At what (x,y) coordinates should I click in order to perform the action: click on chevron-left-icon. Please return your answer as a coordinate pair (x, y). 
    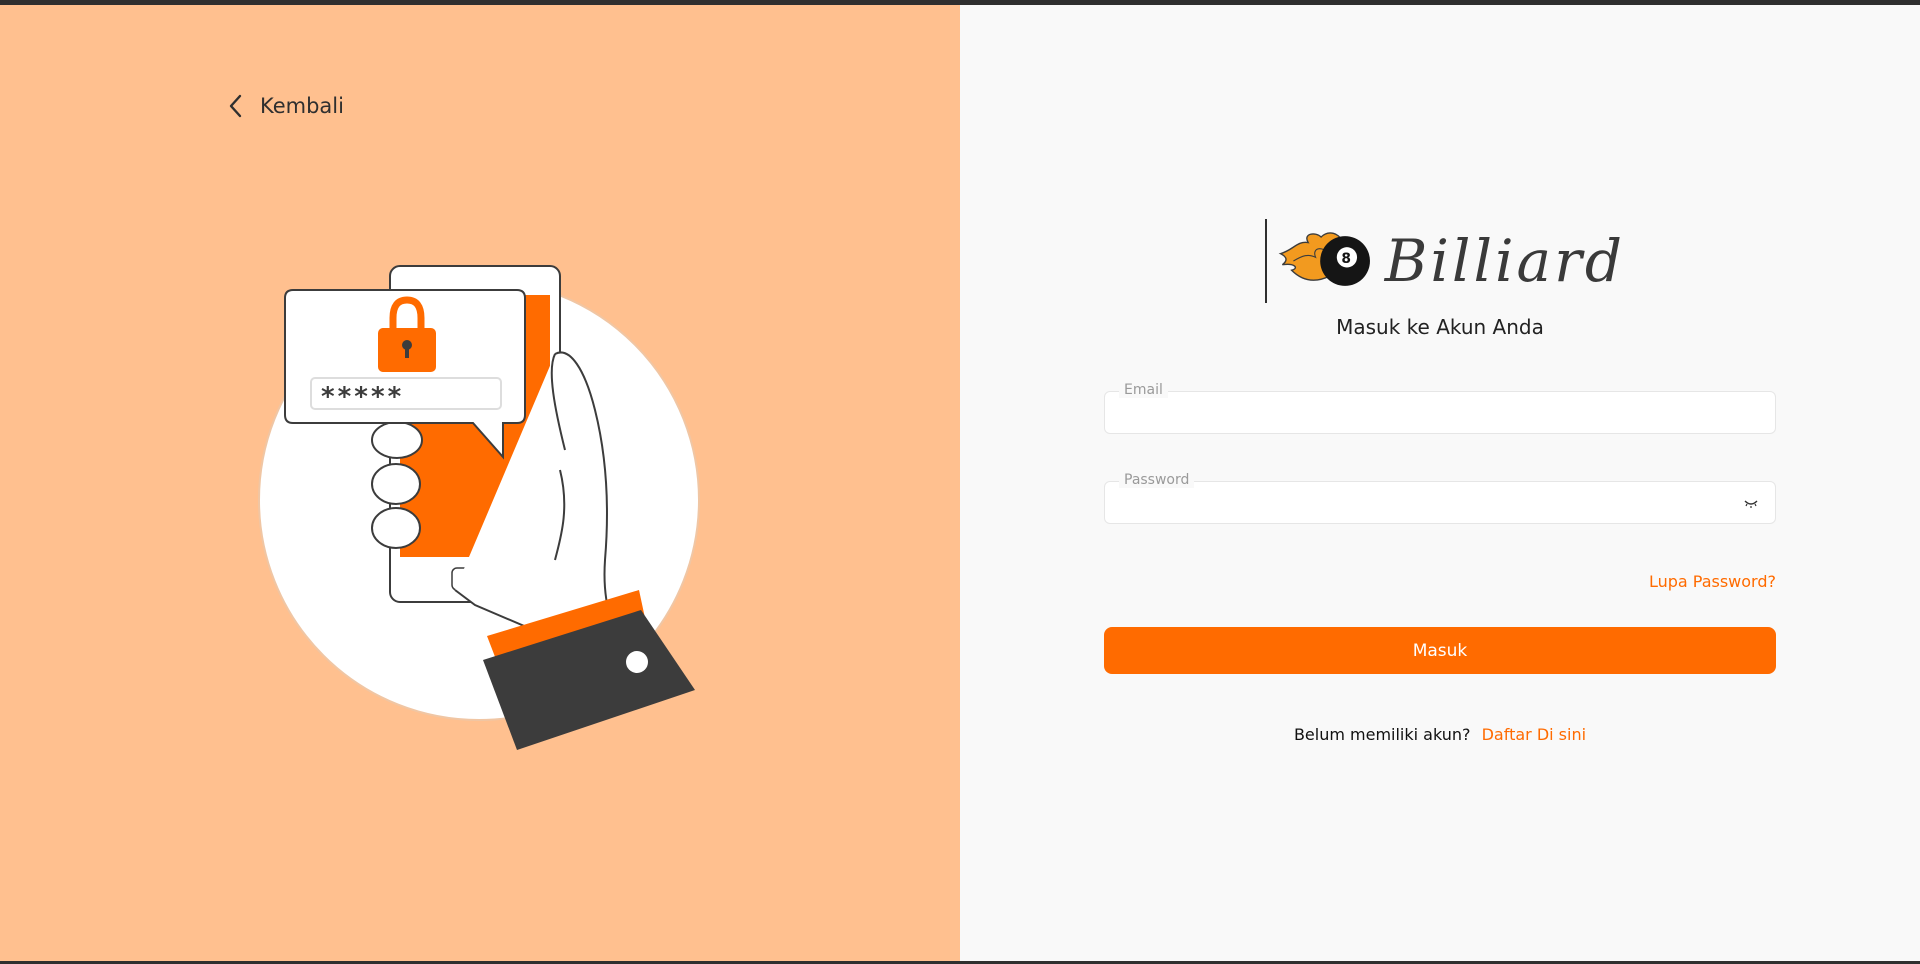
    Looking at the image, I should click on (235, 106).